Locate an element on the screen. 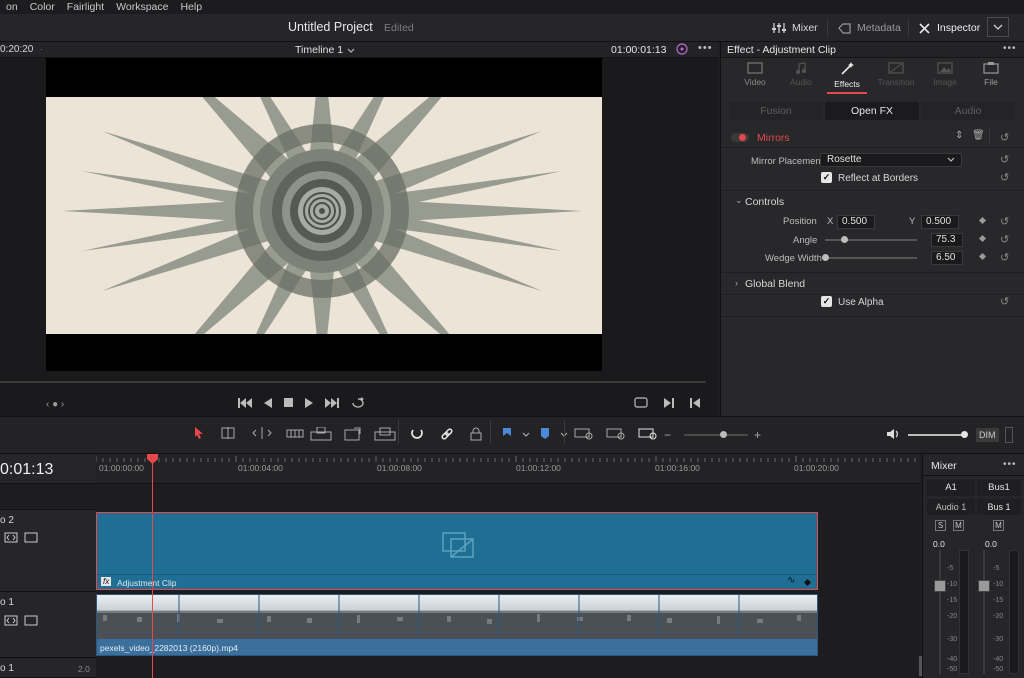 This screenshot has width=1024, height=678. use-alpha-checkbox: ✓ is located at coordinates (826, 301).